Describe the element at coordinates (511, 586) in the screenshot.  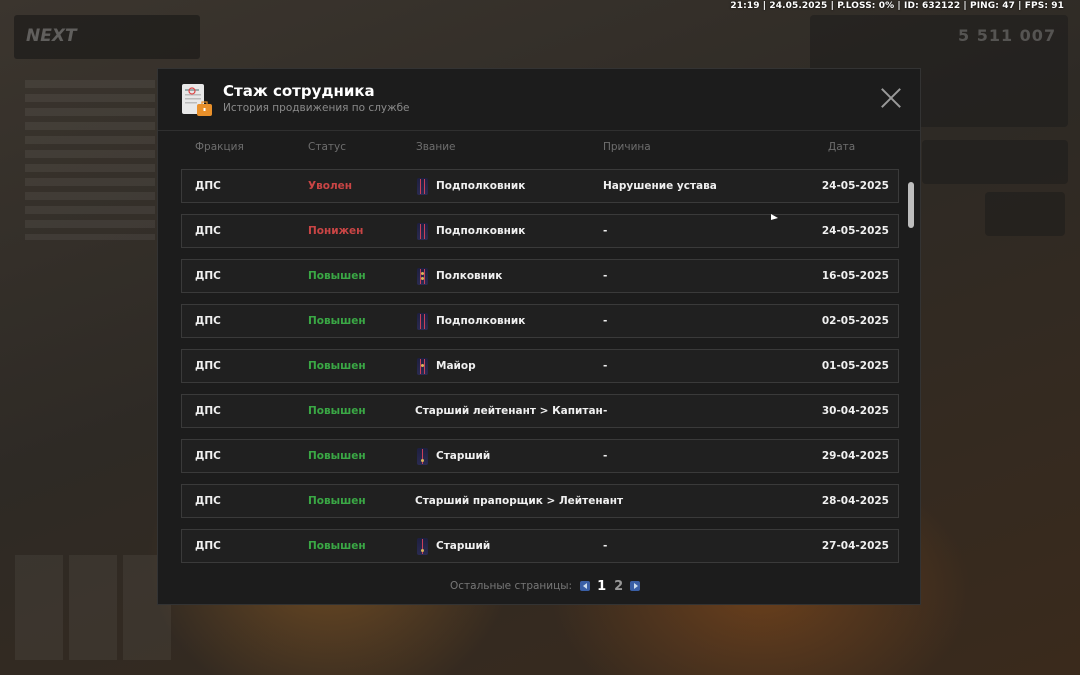
I see `pagination-label: Остальные страницы:` at that location.